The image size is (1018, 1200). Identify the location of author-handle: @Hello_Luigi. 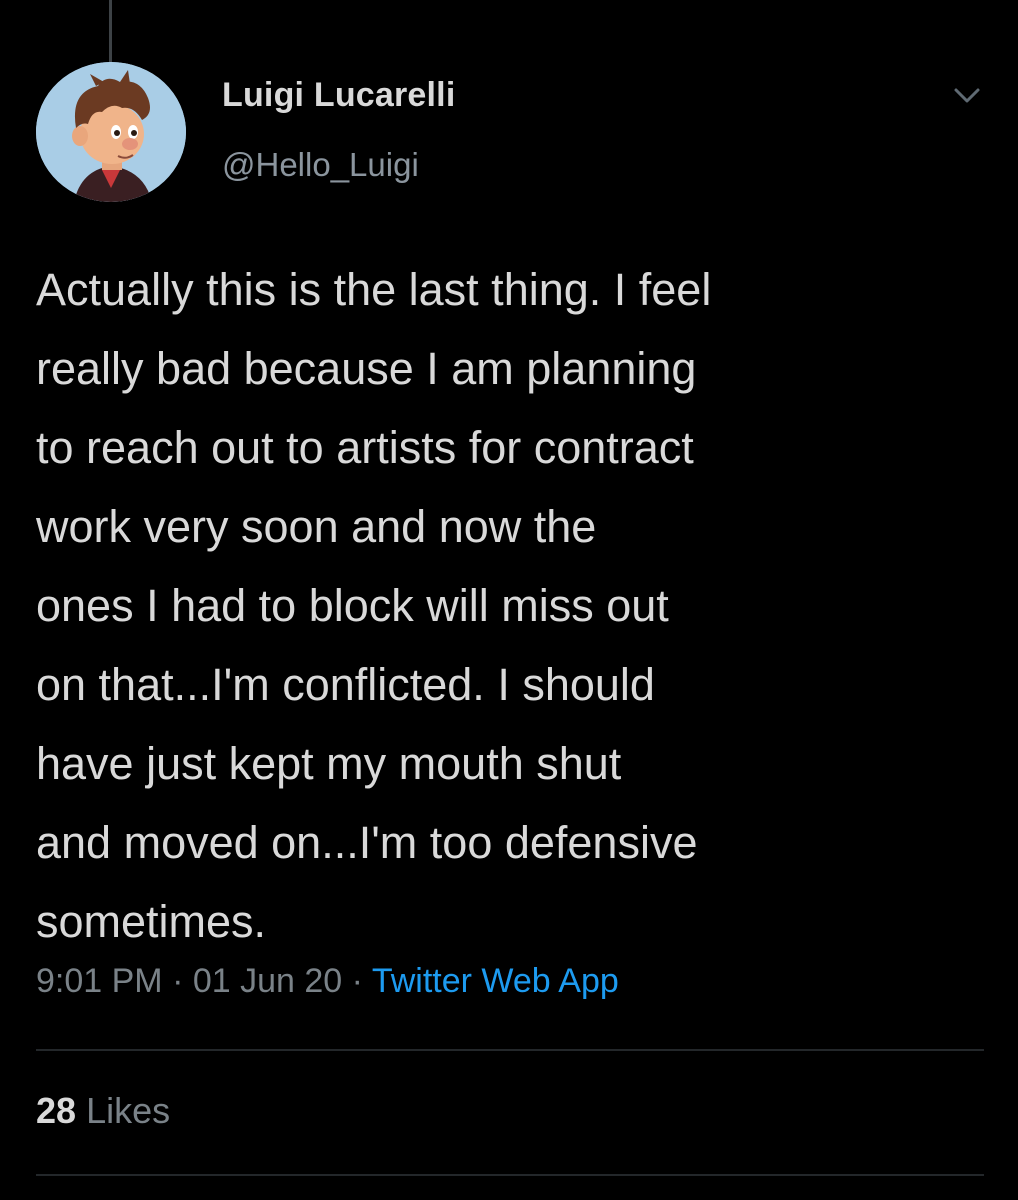
(320, 165).